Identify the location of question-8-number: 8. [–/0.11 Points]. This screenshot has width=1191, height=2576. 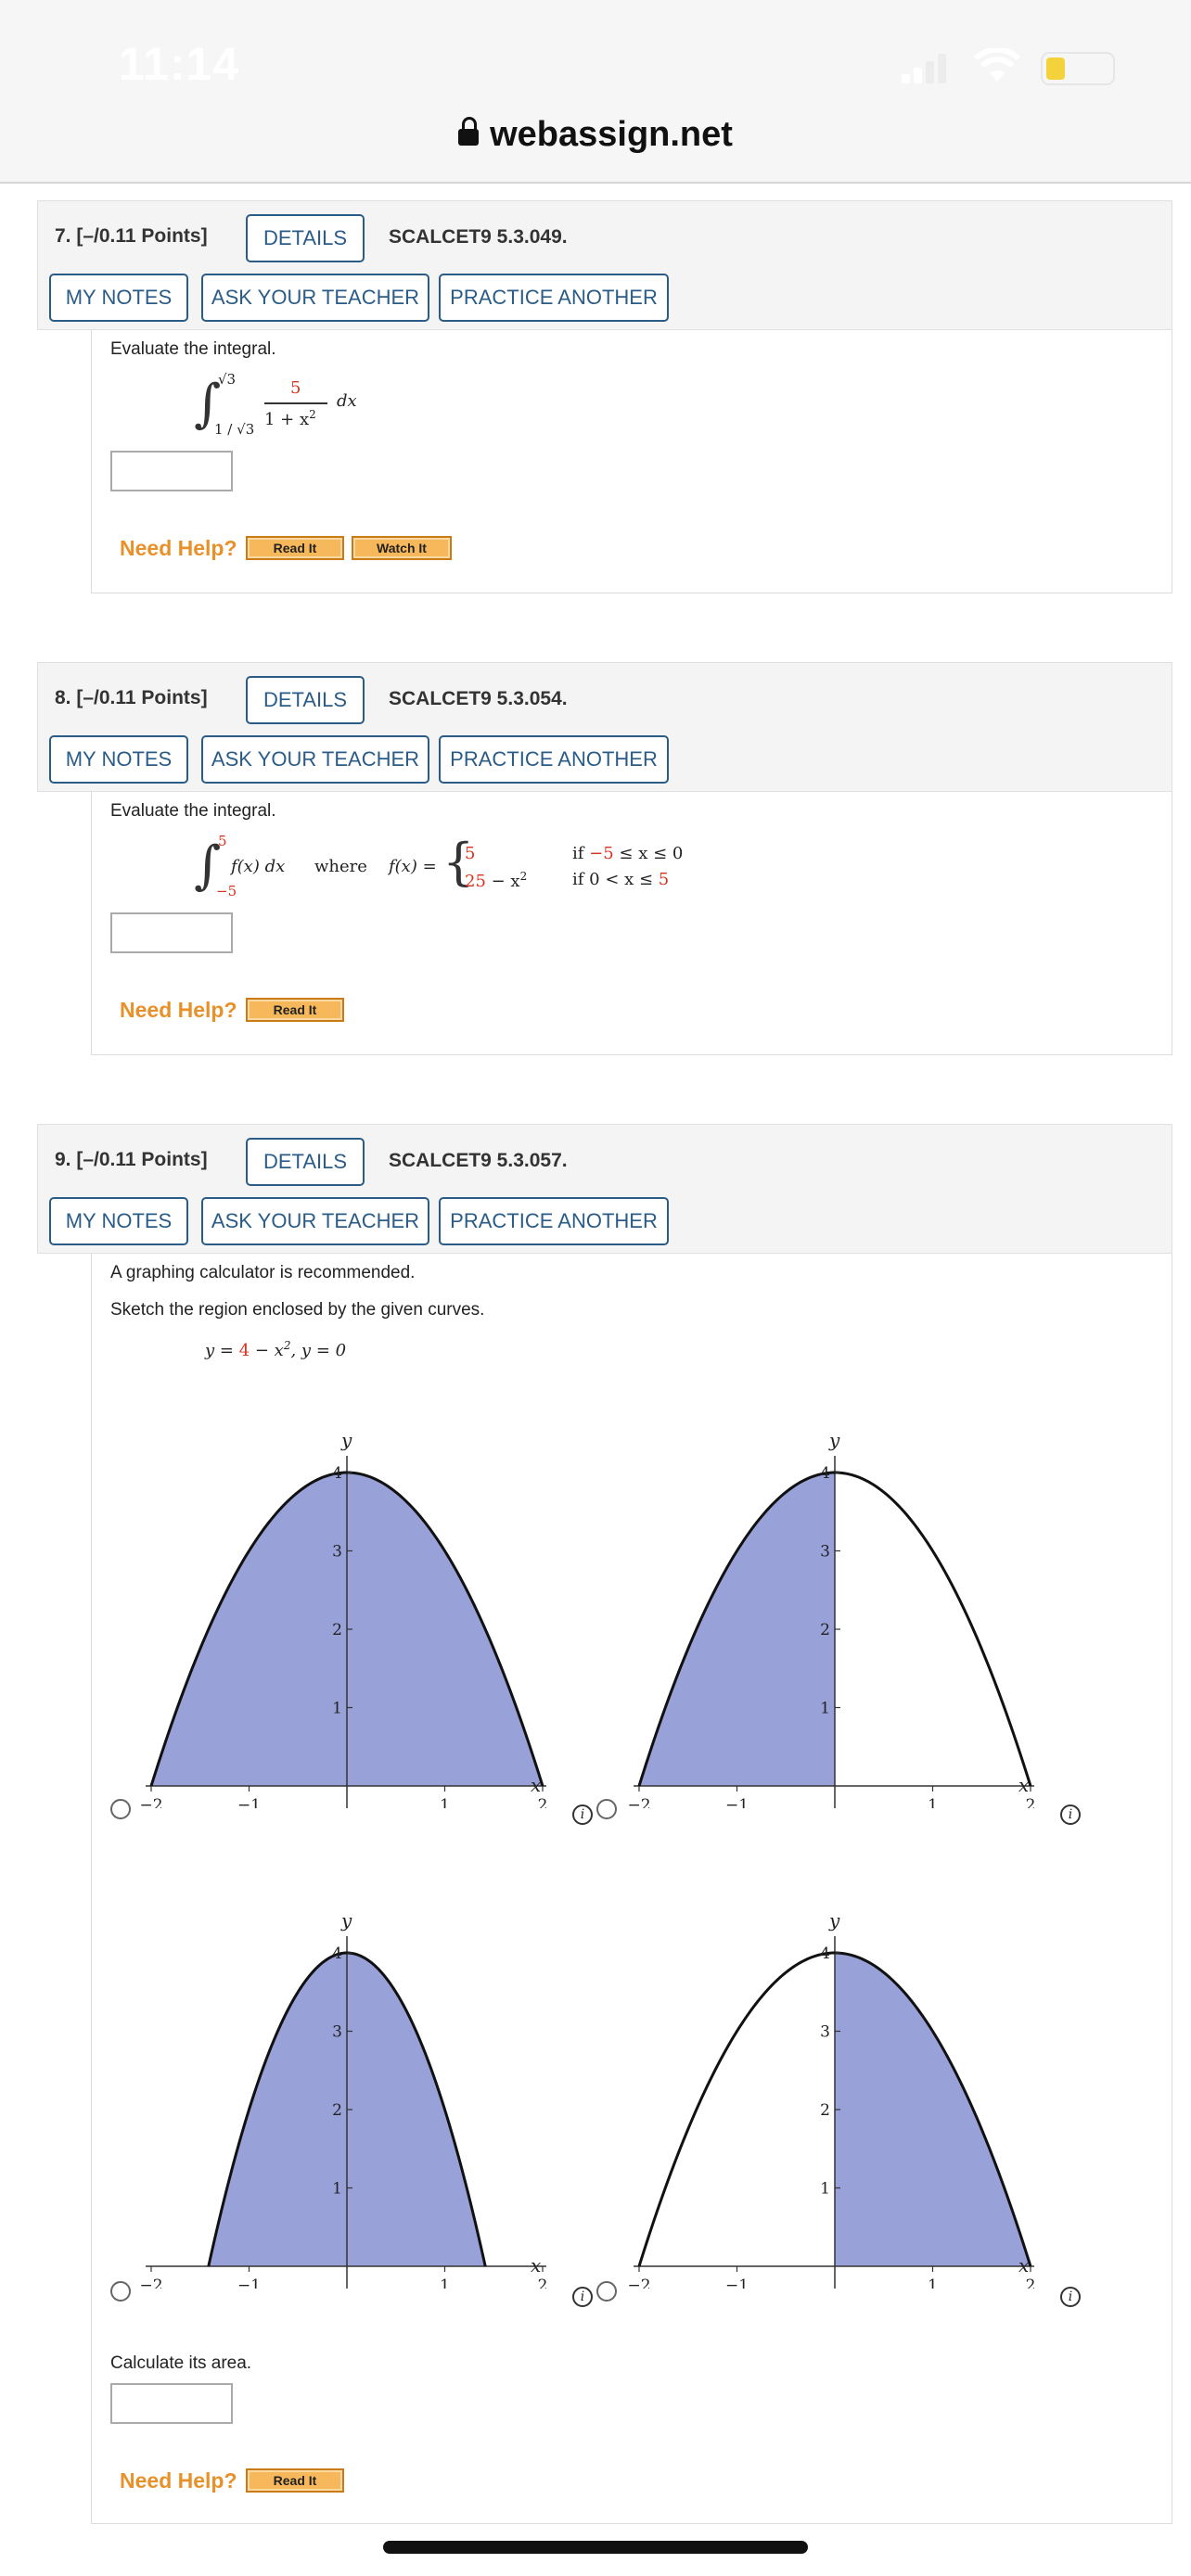
(132, 697).